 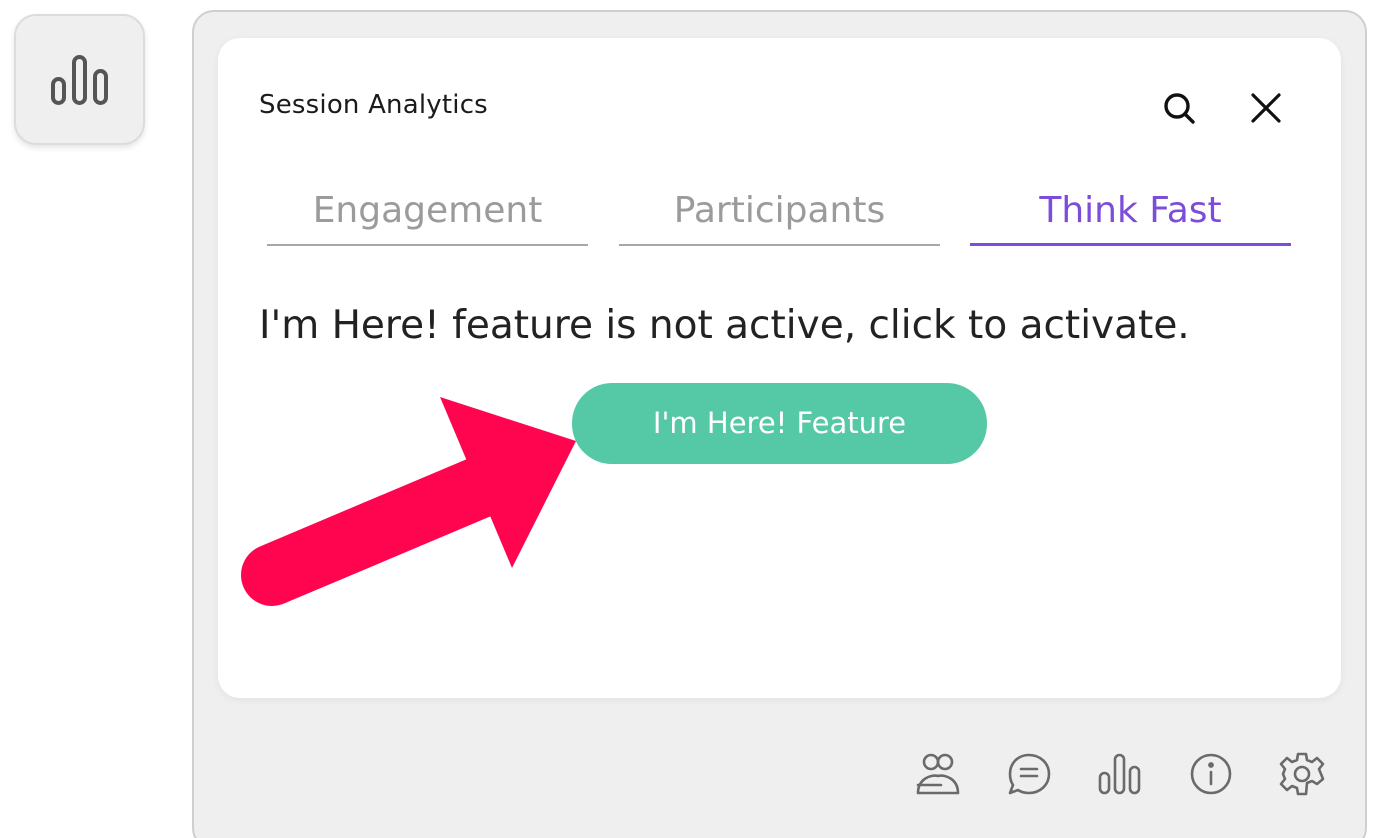 What do you see at coordinates (373, 105) in the screenshot?
I see `card-title: Session Analytics` at bounding box center [373, 105].